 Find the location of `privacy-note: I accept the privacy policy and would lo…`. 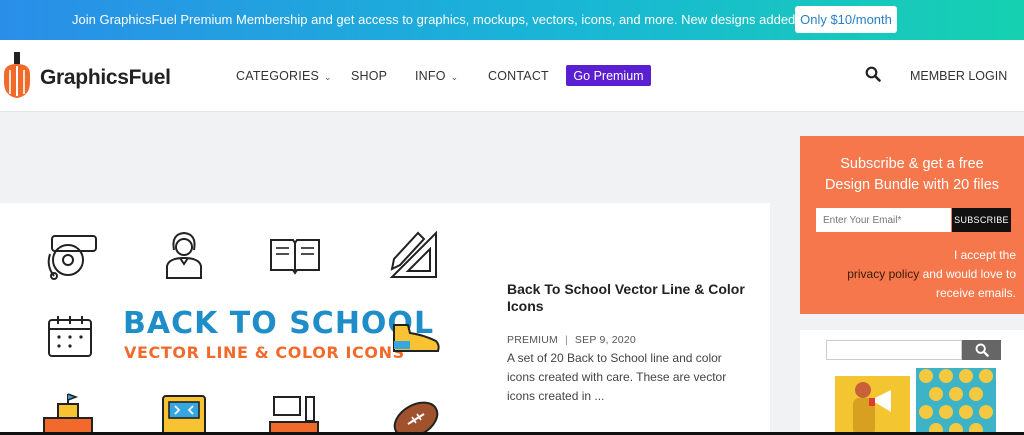

privacy-note: I accept the privacy policy and would lo… is located at coordinates (918, 274).